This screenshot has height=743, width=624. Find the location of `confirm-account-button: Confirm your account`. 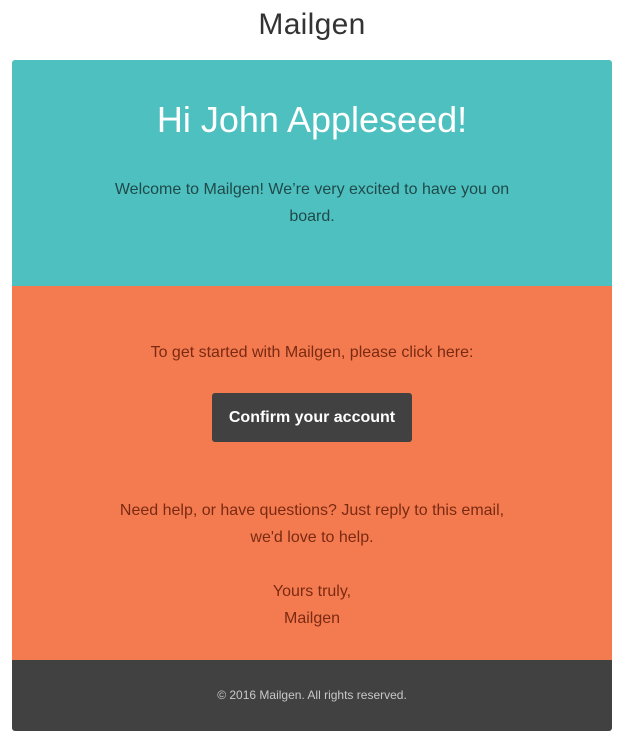

confirm-account-button: Confirm your account is located at coordinates (312, 417).